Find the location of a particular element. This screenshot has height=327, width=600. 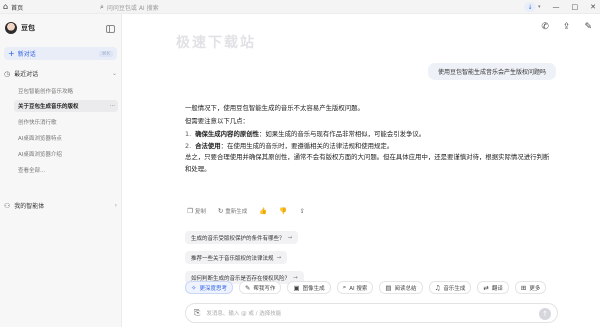

sidebar-item-history: AI桌面浏览器介绍 is located at coordinates (66, 154).